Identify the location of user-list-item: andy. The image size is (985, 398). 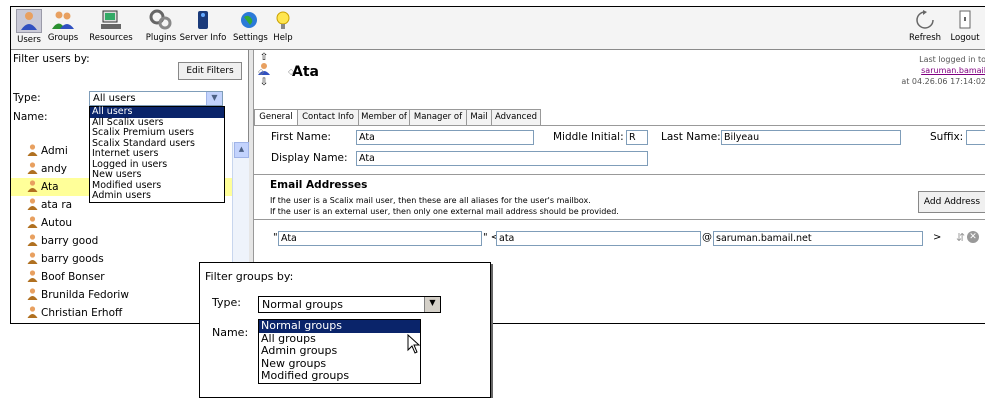
(47, 169).